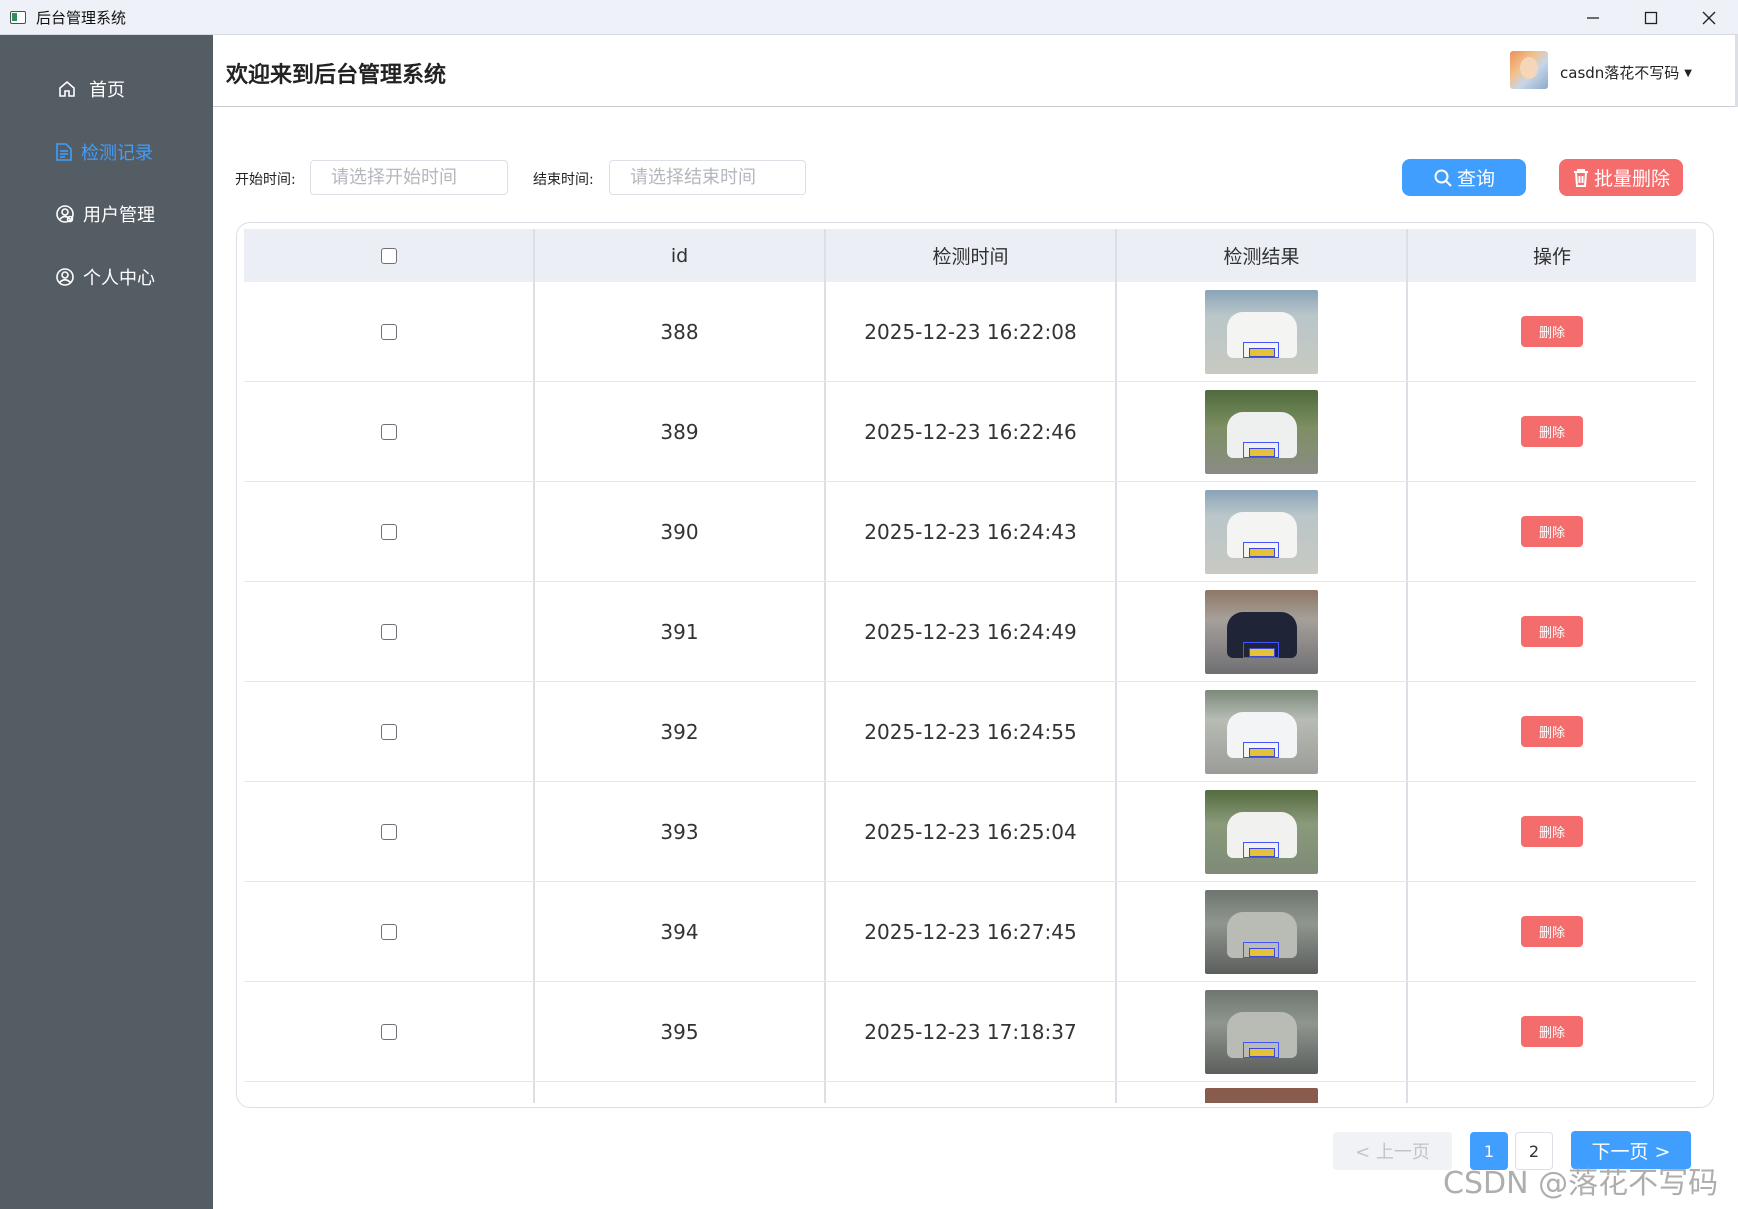  I want to click on sidebar-item-label: 首页, so click(107, 90).